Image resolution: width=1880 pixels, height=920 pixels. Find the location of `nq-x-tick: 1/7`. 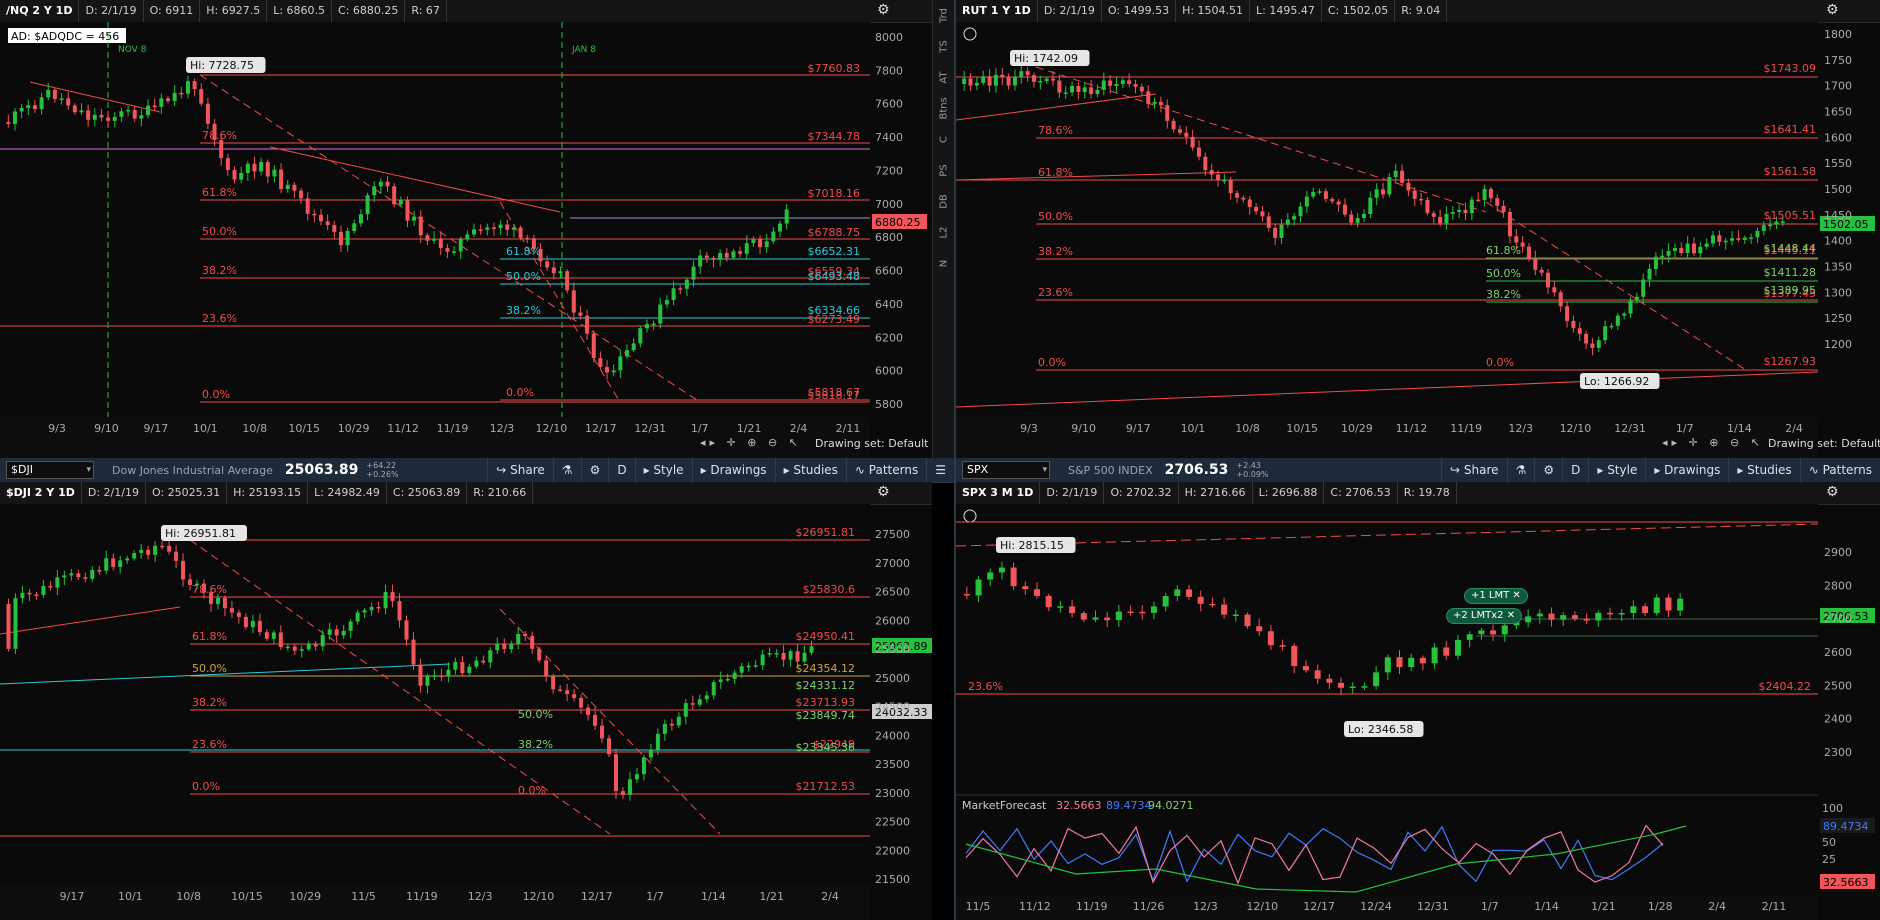

nq-x-tick: 1/7 is located at coordinates (700, 428).